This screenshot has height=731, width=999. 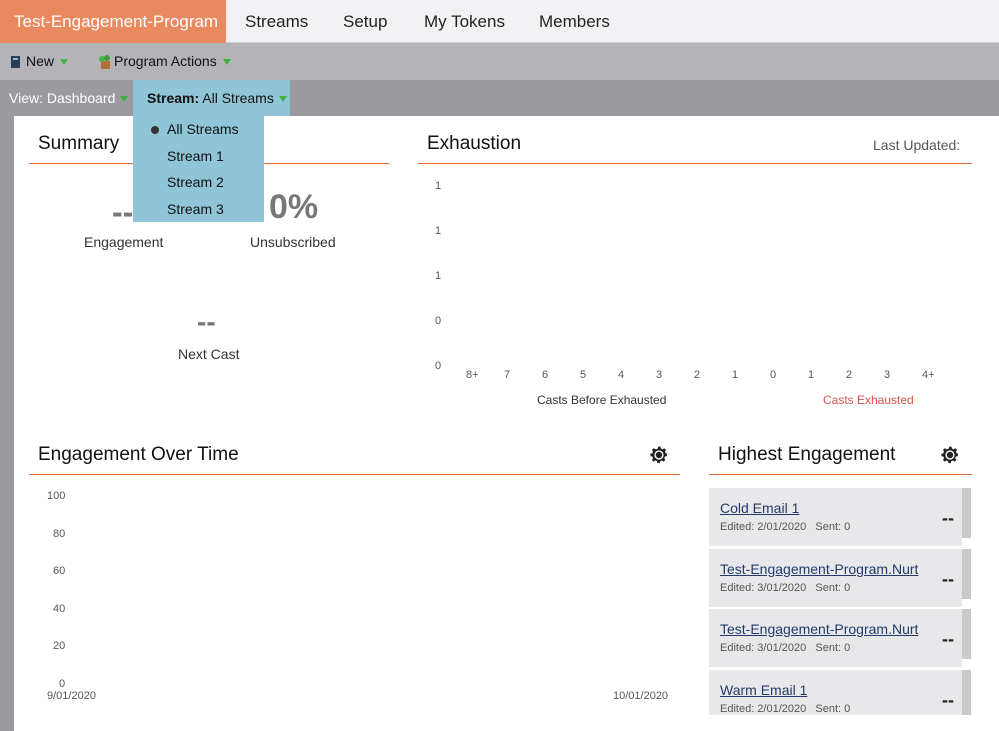 I want to click on stream-dropdown-menu: All Streams Stream 1 Stream 2 Stream 3, so click(x=198, y=169).